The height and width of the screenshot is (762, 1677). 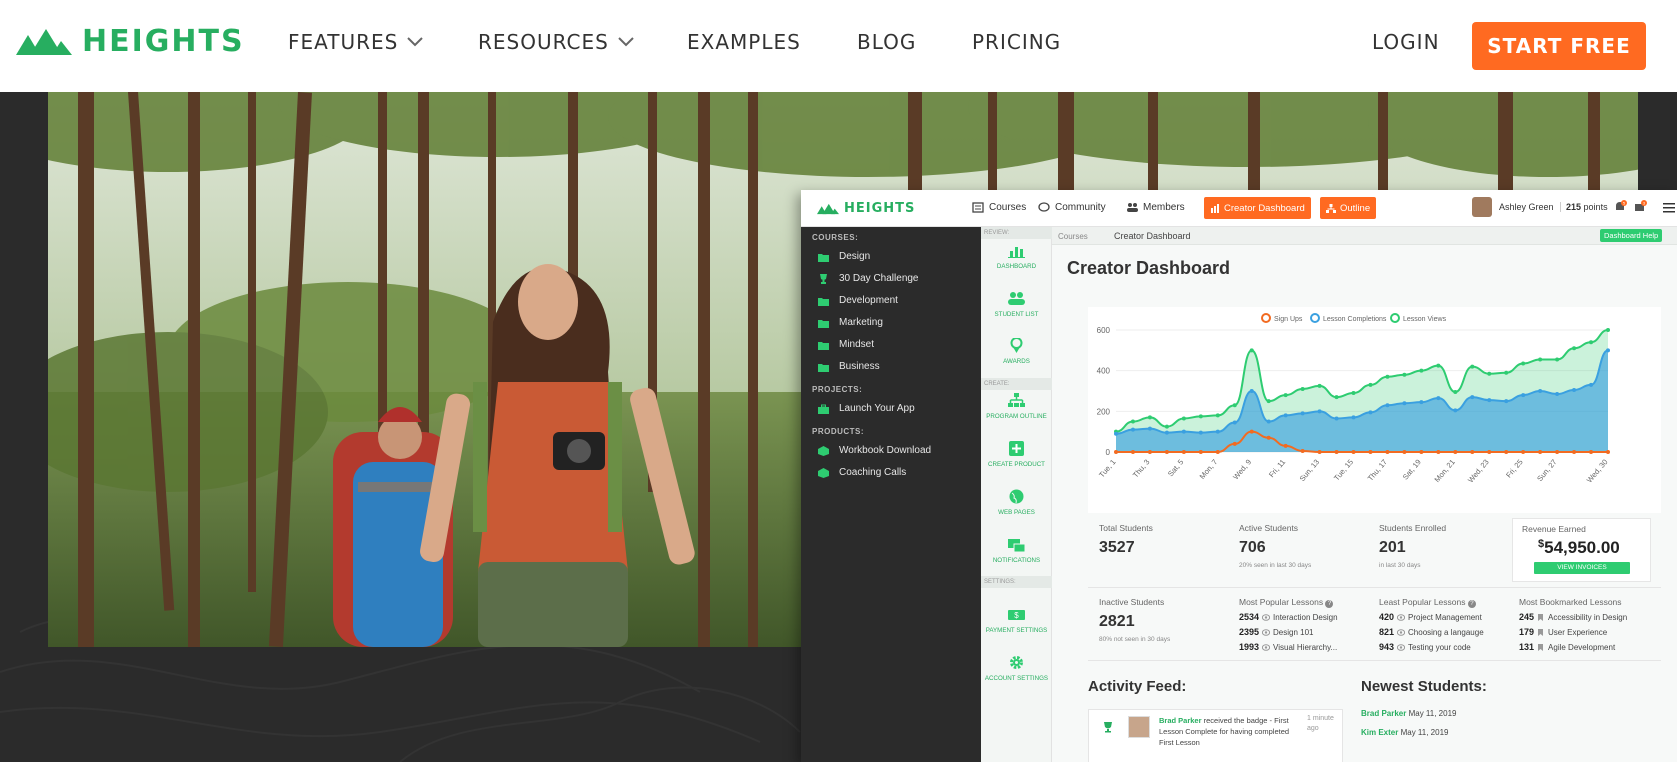 I want to click on lesson-row: 420 Project Management, so click(x=1431, y=617).